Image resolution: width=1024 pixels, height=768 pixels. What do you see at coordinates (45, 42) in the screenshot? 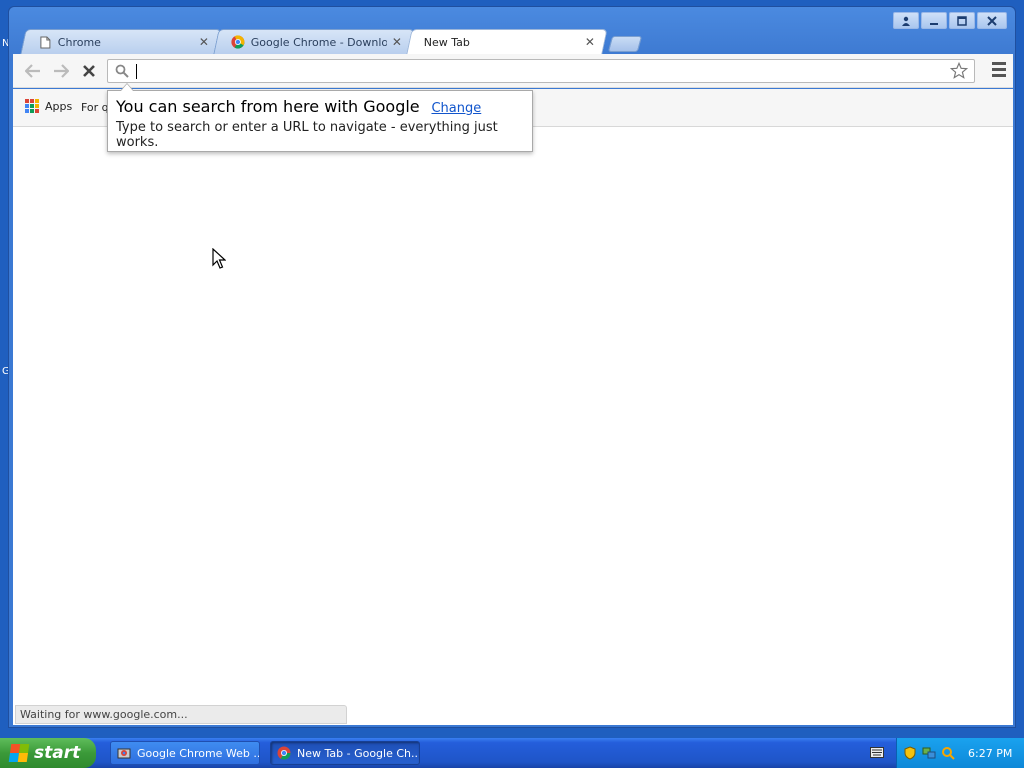
I see `page-icon` at bounding box center [45, 42].